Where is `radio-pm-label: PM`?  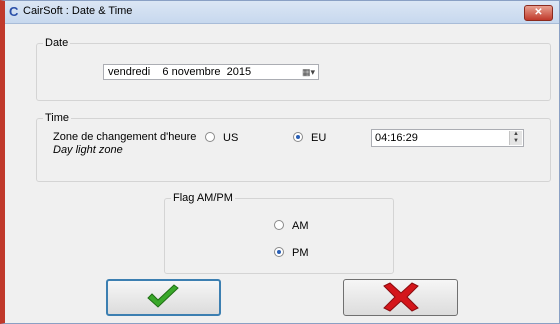
radio-pm-label: PM is located at coordinates (300, 253).